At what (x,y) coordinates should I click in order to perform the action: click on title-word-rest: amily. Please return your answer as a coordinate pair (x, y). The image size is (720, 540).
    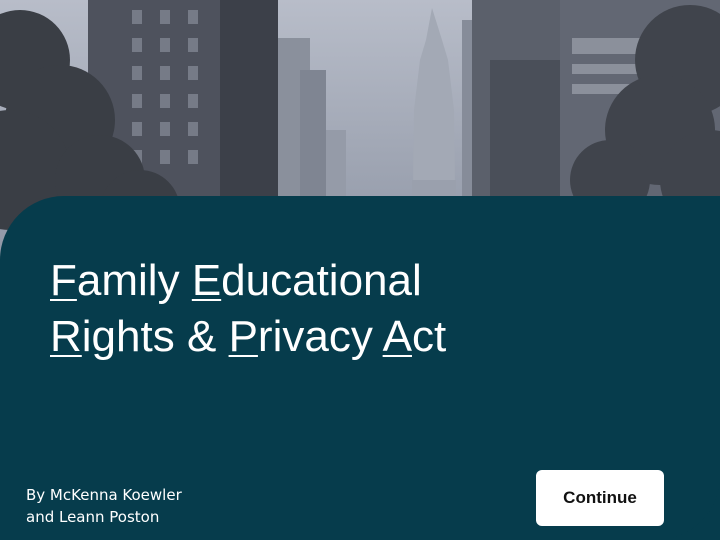
    Looking at the image, I should click on (128, 280).